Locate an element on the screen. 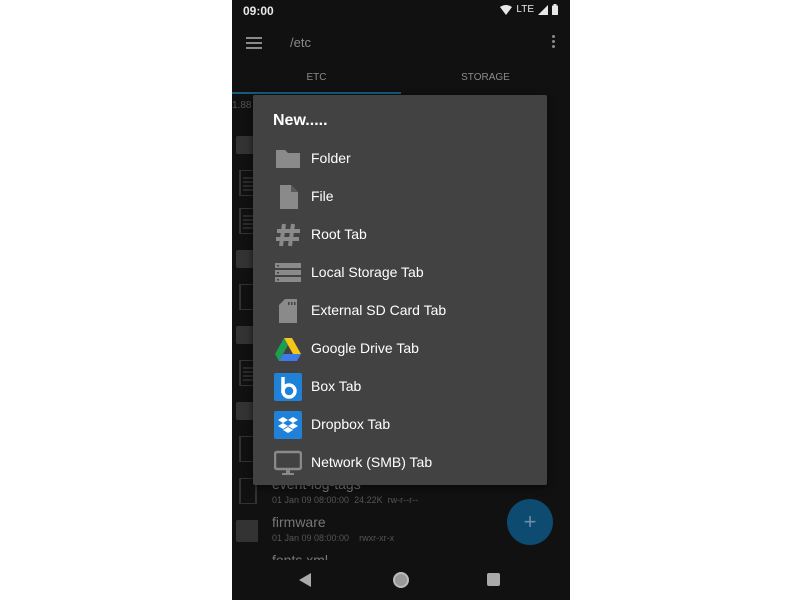 The image size is (800, 600). network-type: LTE is located at coordinates (525, 9).